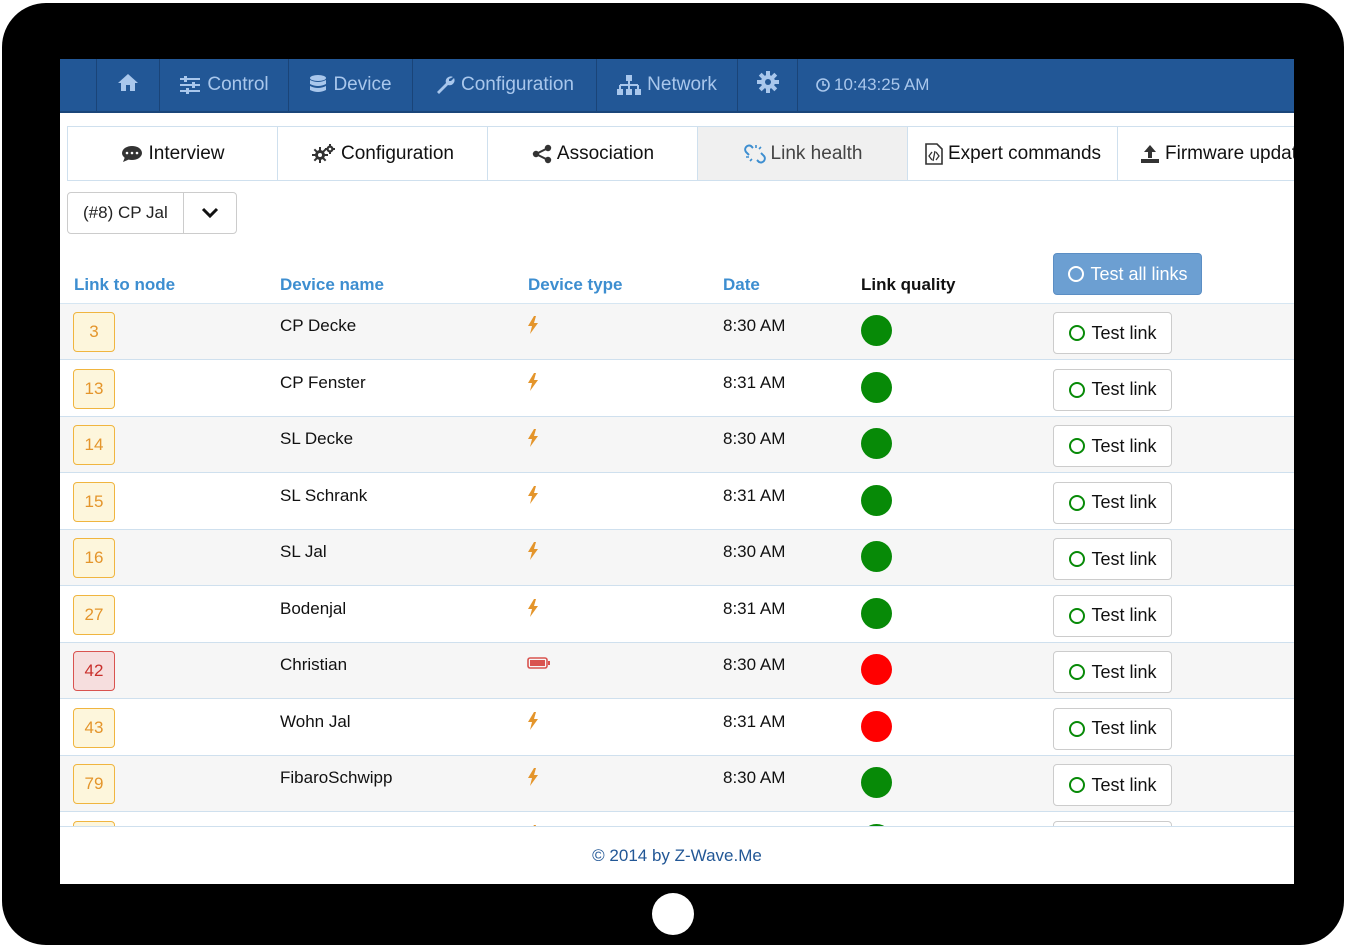 The width and height of the screenshot is (1346, 948). What do you see at coordinates (94, 784) in the screenshot?
I see `node-badge: 79` at bounding box center [94, 784].